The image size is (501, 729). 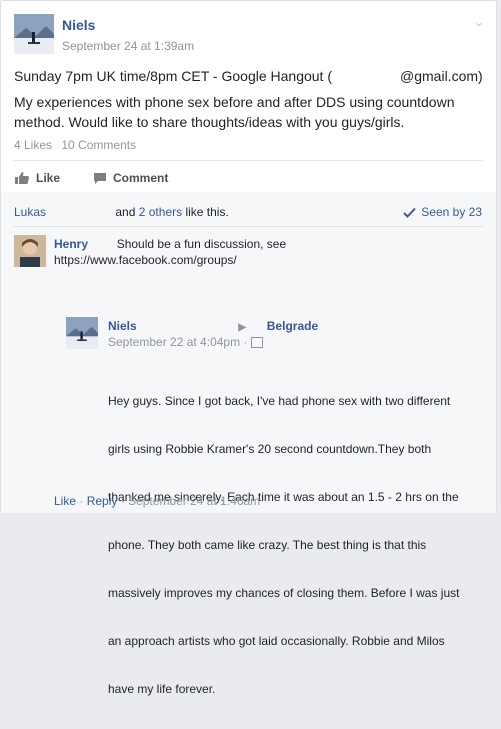 I want to click on likes-summary: Lukas and 2 others like this., so click(x=121, y=212).